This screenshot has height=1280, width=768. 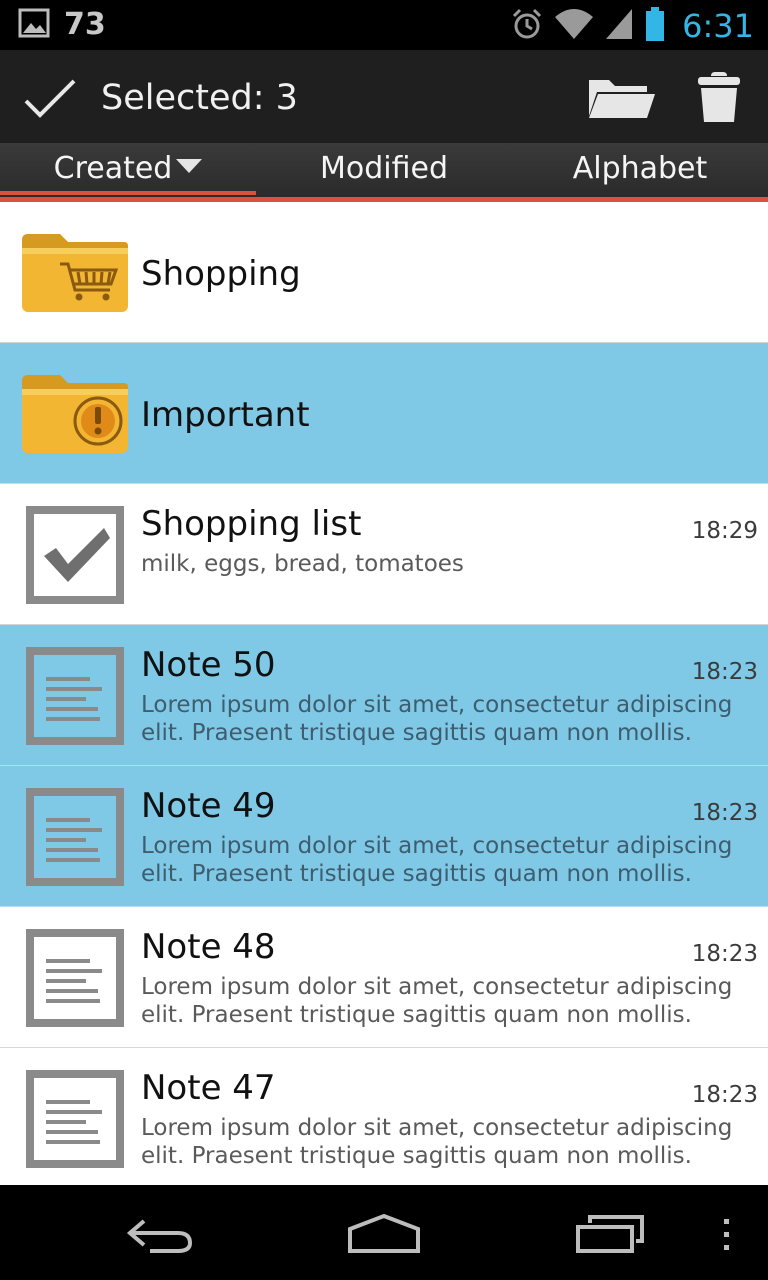 I want to click on back-icon, so click(x=161, y=1237).